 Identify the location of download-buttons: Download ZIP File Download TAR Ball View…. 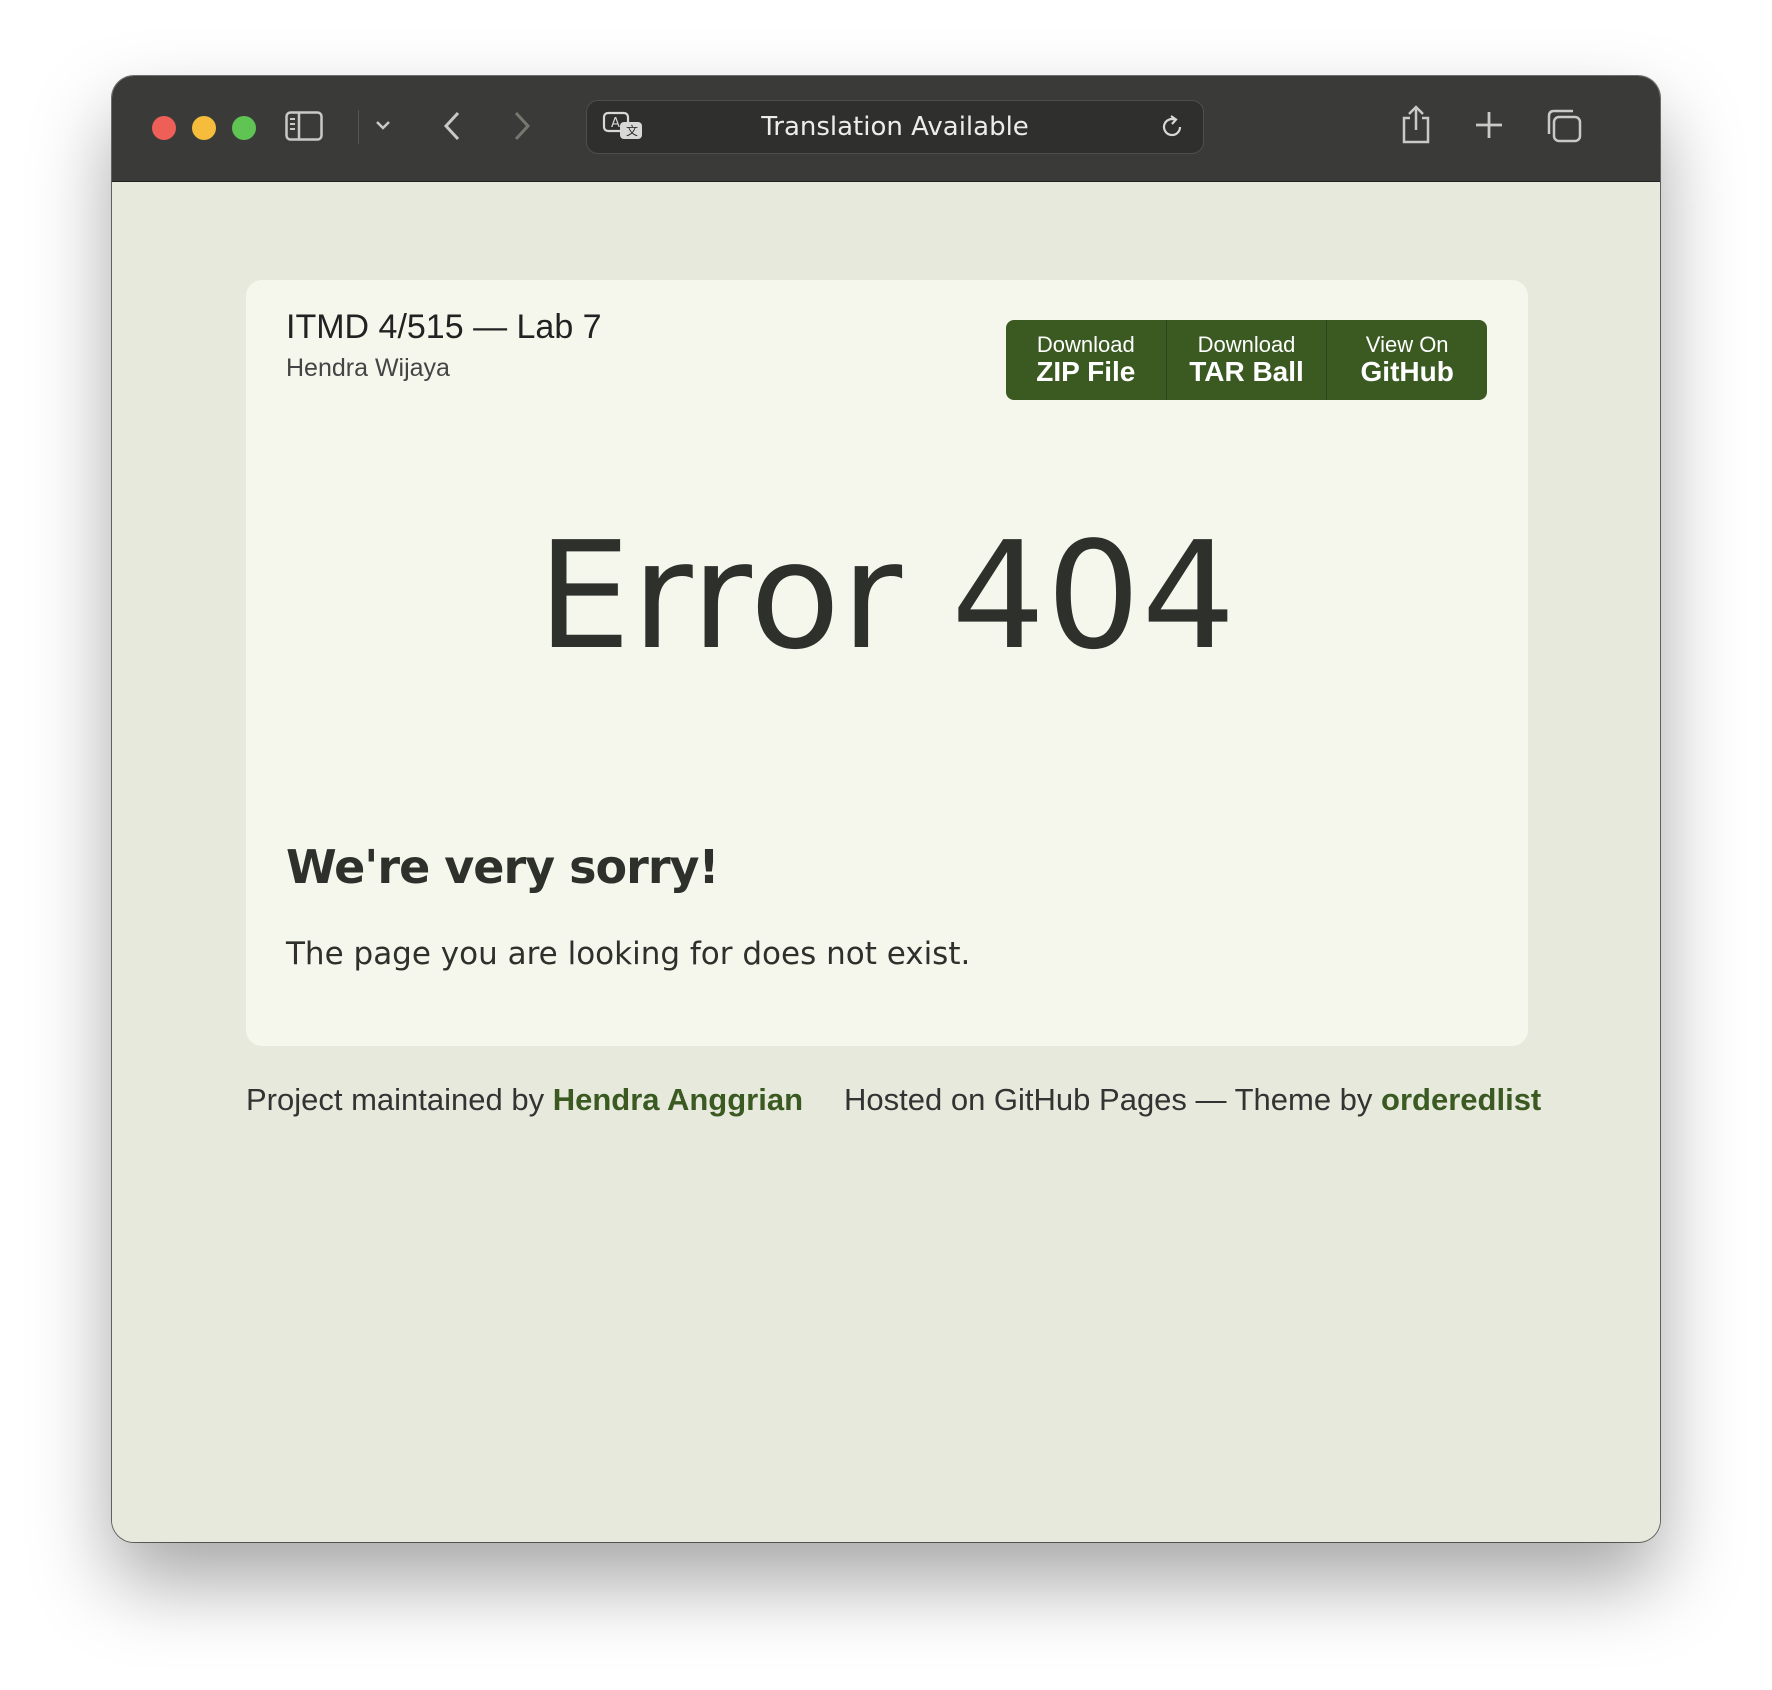
(1246, 360).